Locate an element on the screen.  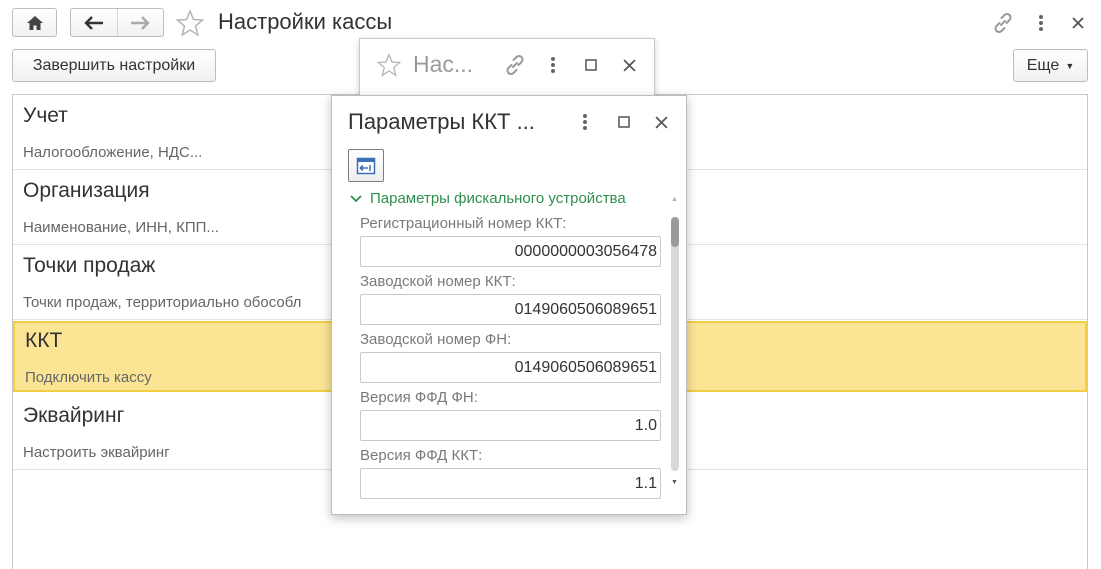
device-read-icon is located at coordinates (366, 165).